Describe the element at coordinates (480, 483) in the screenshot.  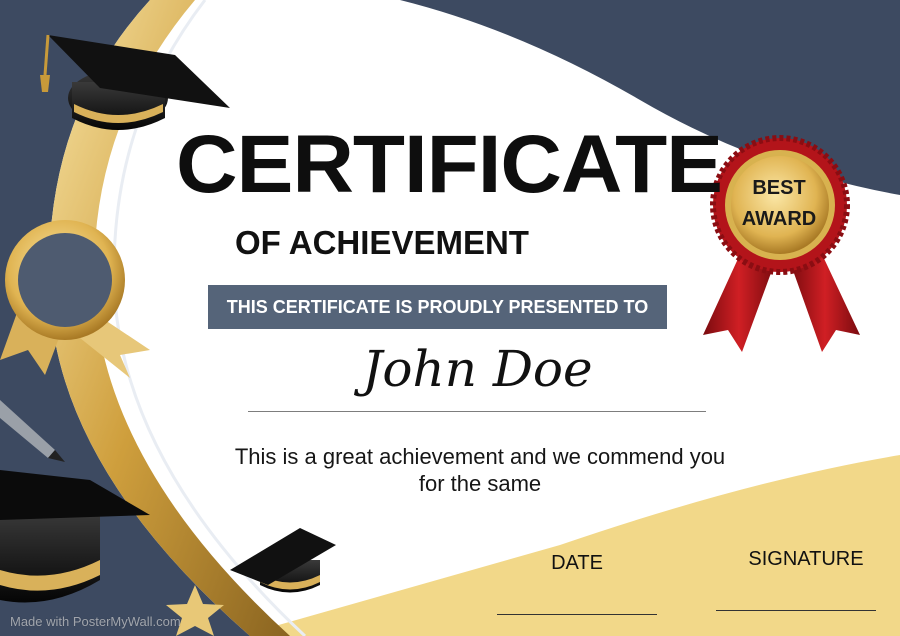
I see `body-line-2: for the same` at that location.